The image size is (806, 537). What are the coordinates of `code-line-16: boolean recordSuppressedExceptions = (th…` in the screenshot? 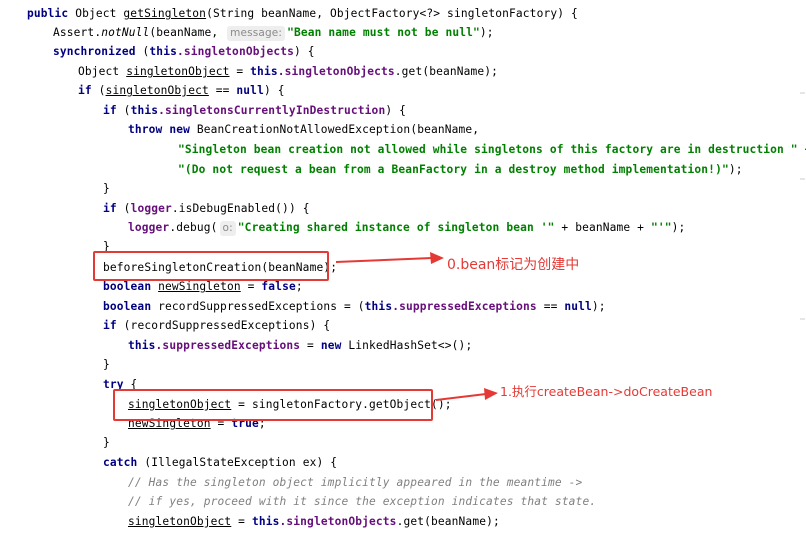 It's located at (354, 306).